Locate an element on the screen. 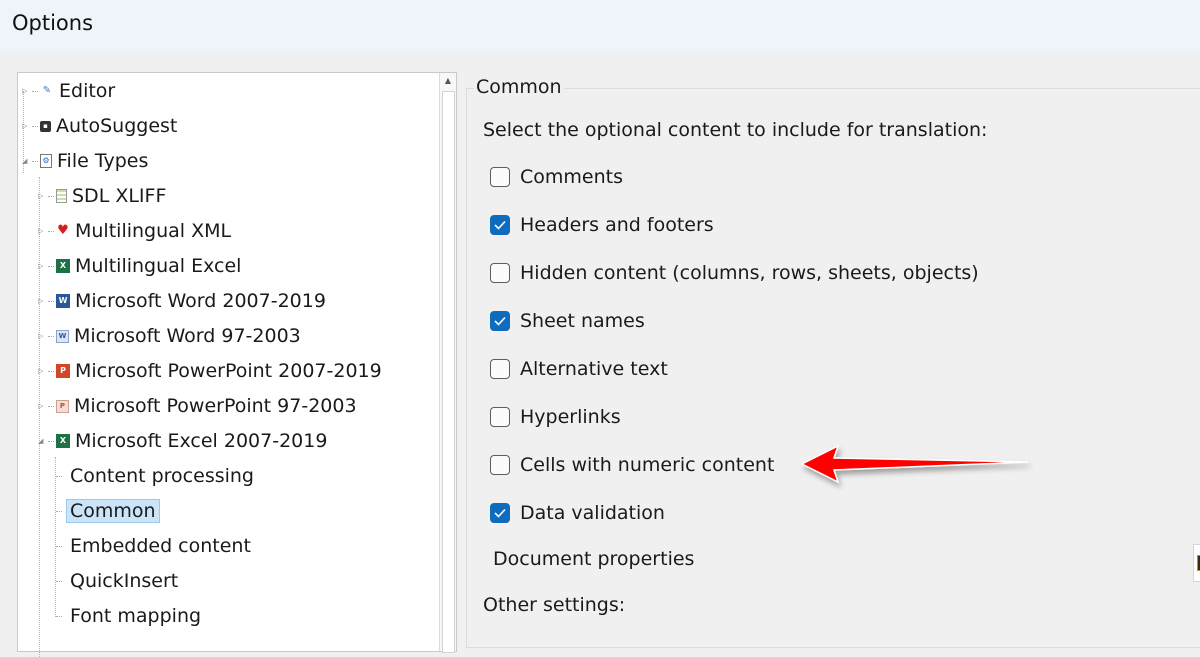 This screenshot has height=657, width=1200. sdl-xliff-icon is located at coordinates (61, 196).